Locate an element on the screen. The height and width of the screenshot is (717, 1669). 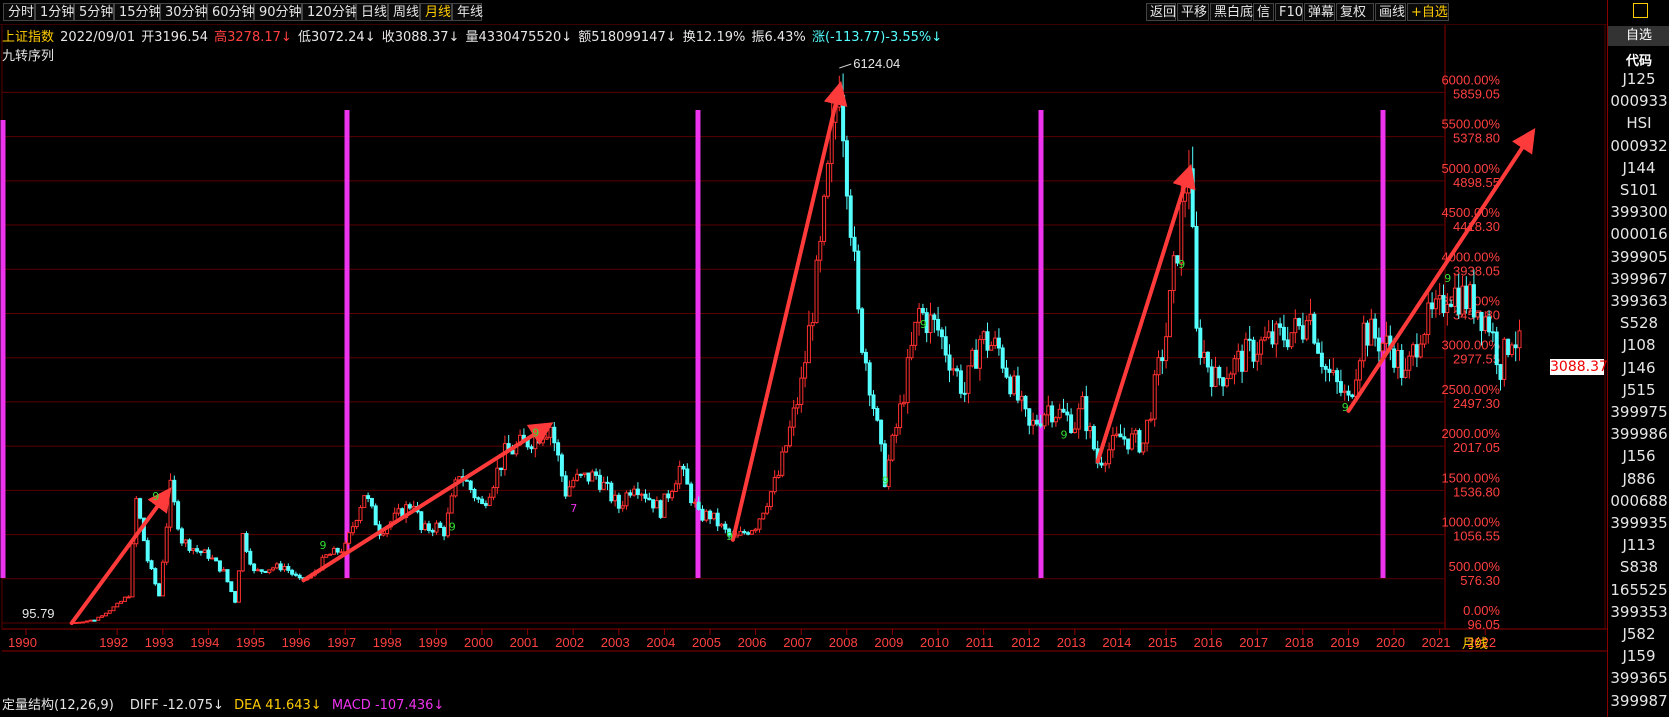
watchlist-header: 自选 is located at coordinates (1638, 36).